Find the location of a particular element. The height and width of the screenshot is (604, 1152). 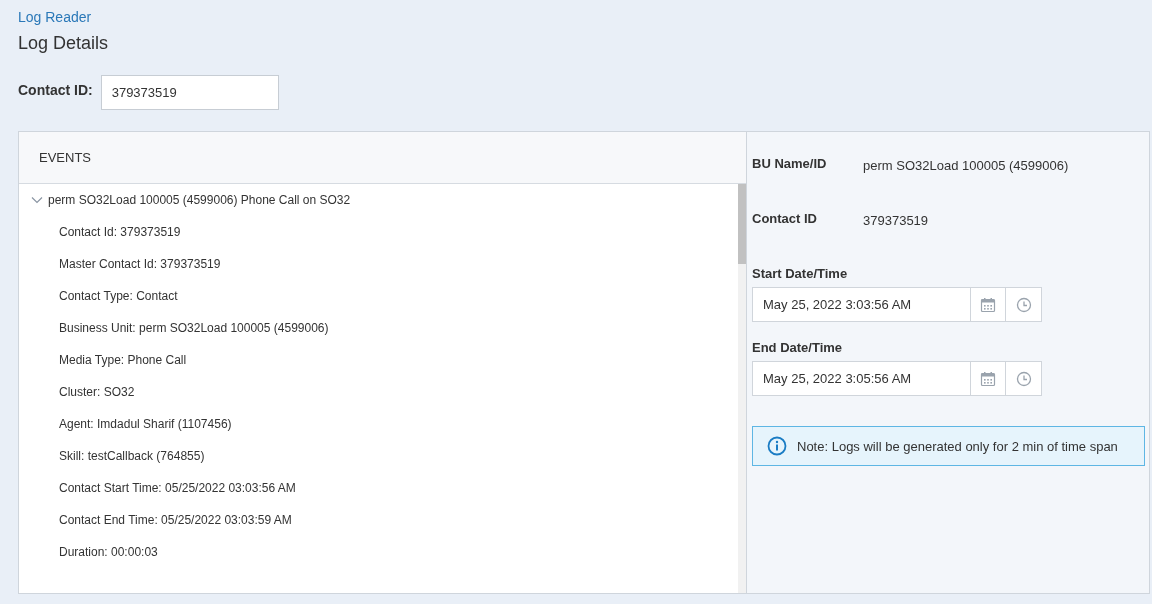

event-detail: Agent: Imdadul Sharif (1107456) is located at coordinates (145, 424).